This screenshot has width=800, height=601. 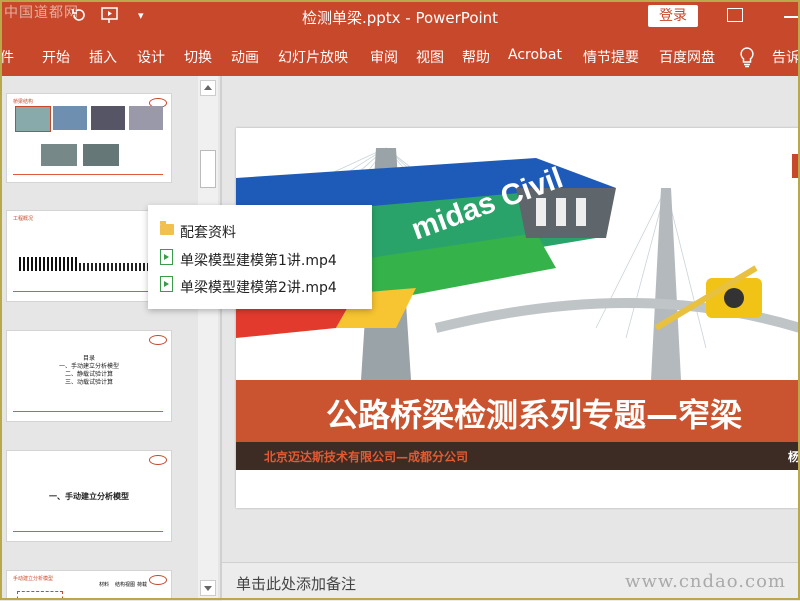 I want to click on toc-text: 目录 一、手动建立分析模型 二、静载试验计算 三、动载试验计算, so click(x=89, y=371).